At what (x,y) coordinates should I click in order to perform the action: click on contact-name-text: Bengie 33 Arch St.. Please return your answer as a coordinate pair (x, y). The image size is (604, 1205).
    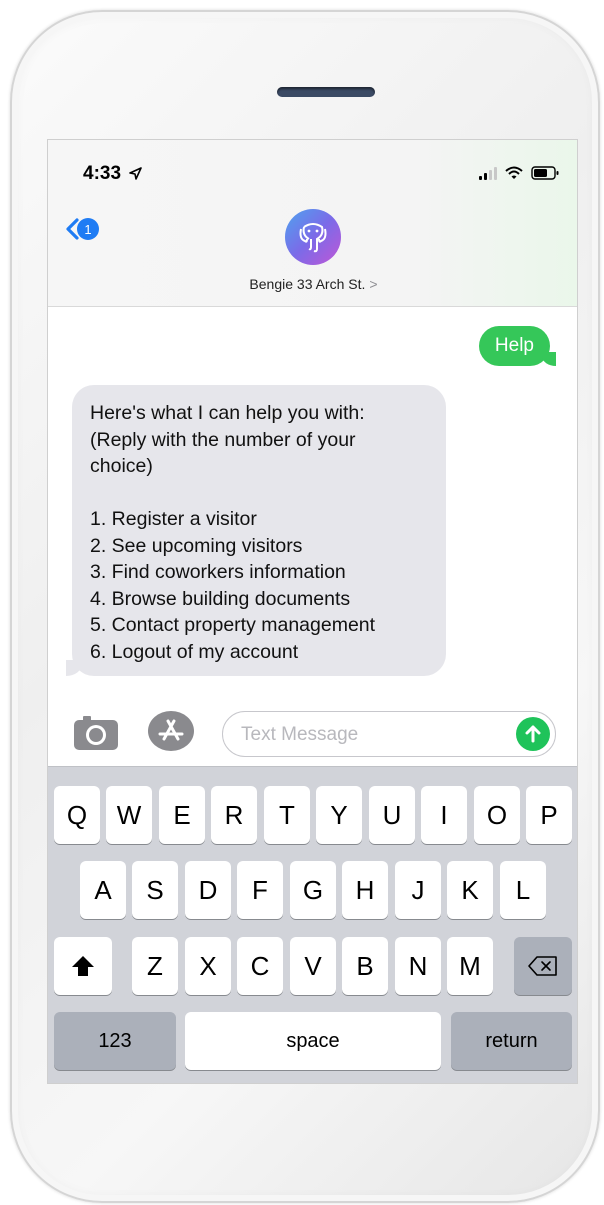
    Looking at the image, I should click on (307, 284).